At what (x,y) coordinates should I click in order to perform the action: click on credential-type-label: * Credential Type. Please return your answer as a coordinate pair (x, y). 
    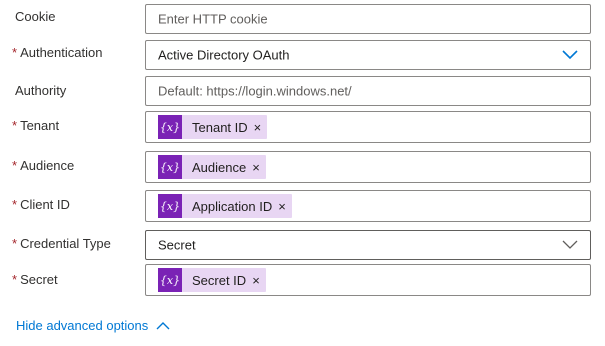
    Looking at the image, I should click on (61, 243).